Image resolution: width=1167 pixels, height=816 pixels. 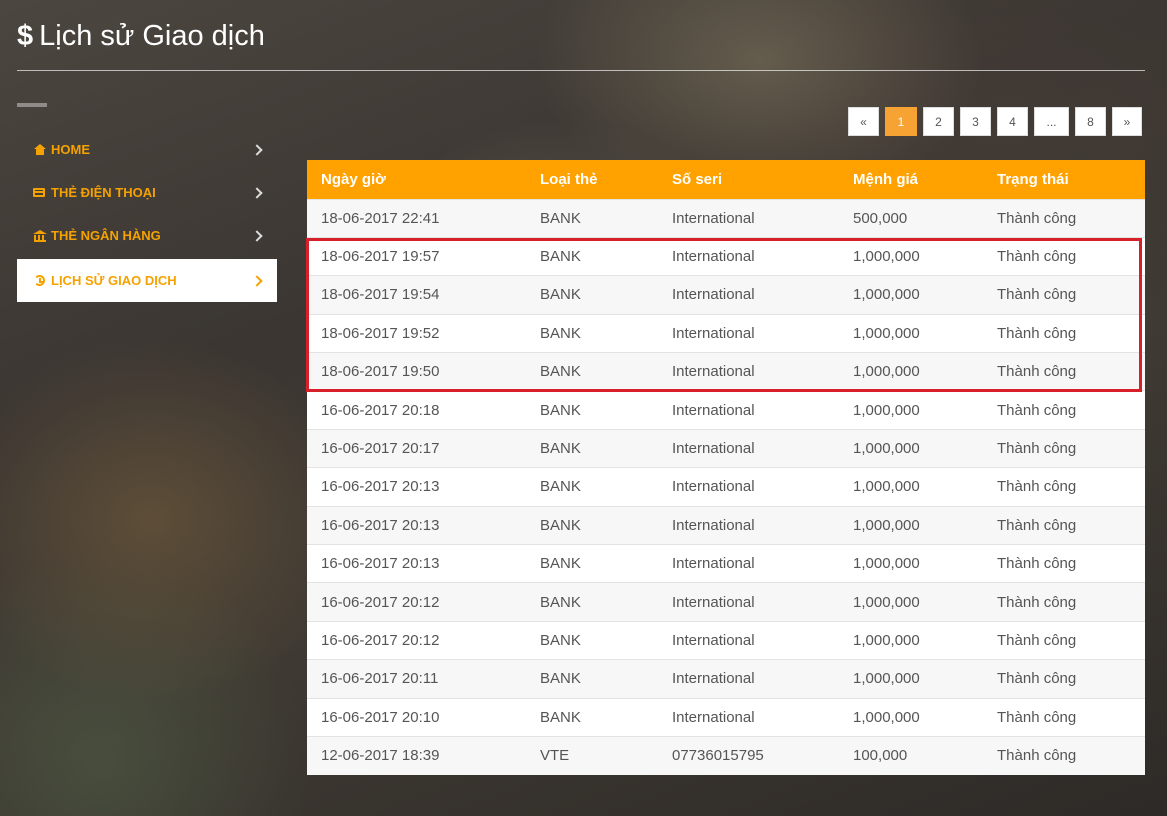 I want to click on sidebar-item-label: THẺ ĐIỆN THOẠI, so click(x=103, y=192).